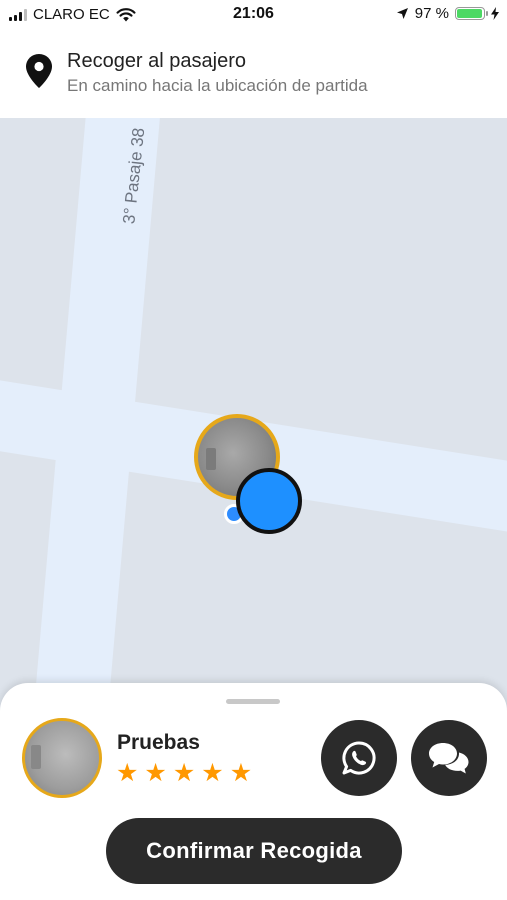 Image resolution: width=507 pixels, height=900 pixels. Describe the element at coordinates (156, 61) in the screenshot. I see `banner-title: Recoger al pasajero` at that location.